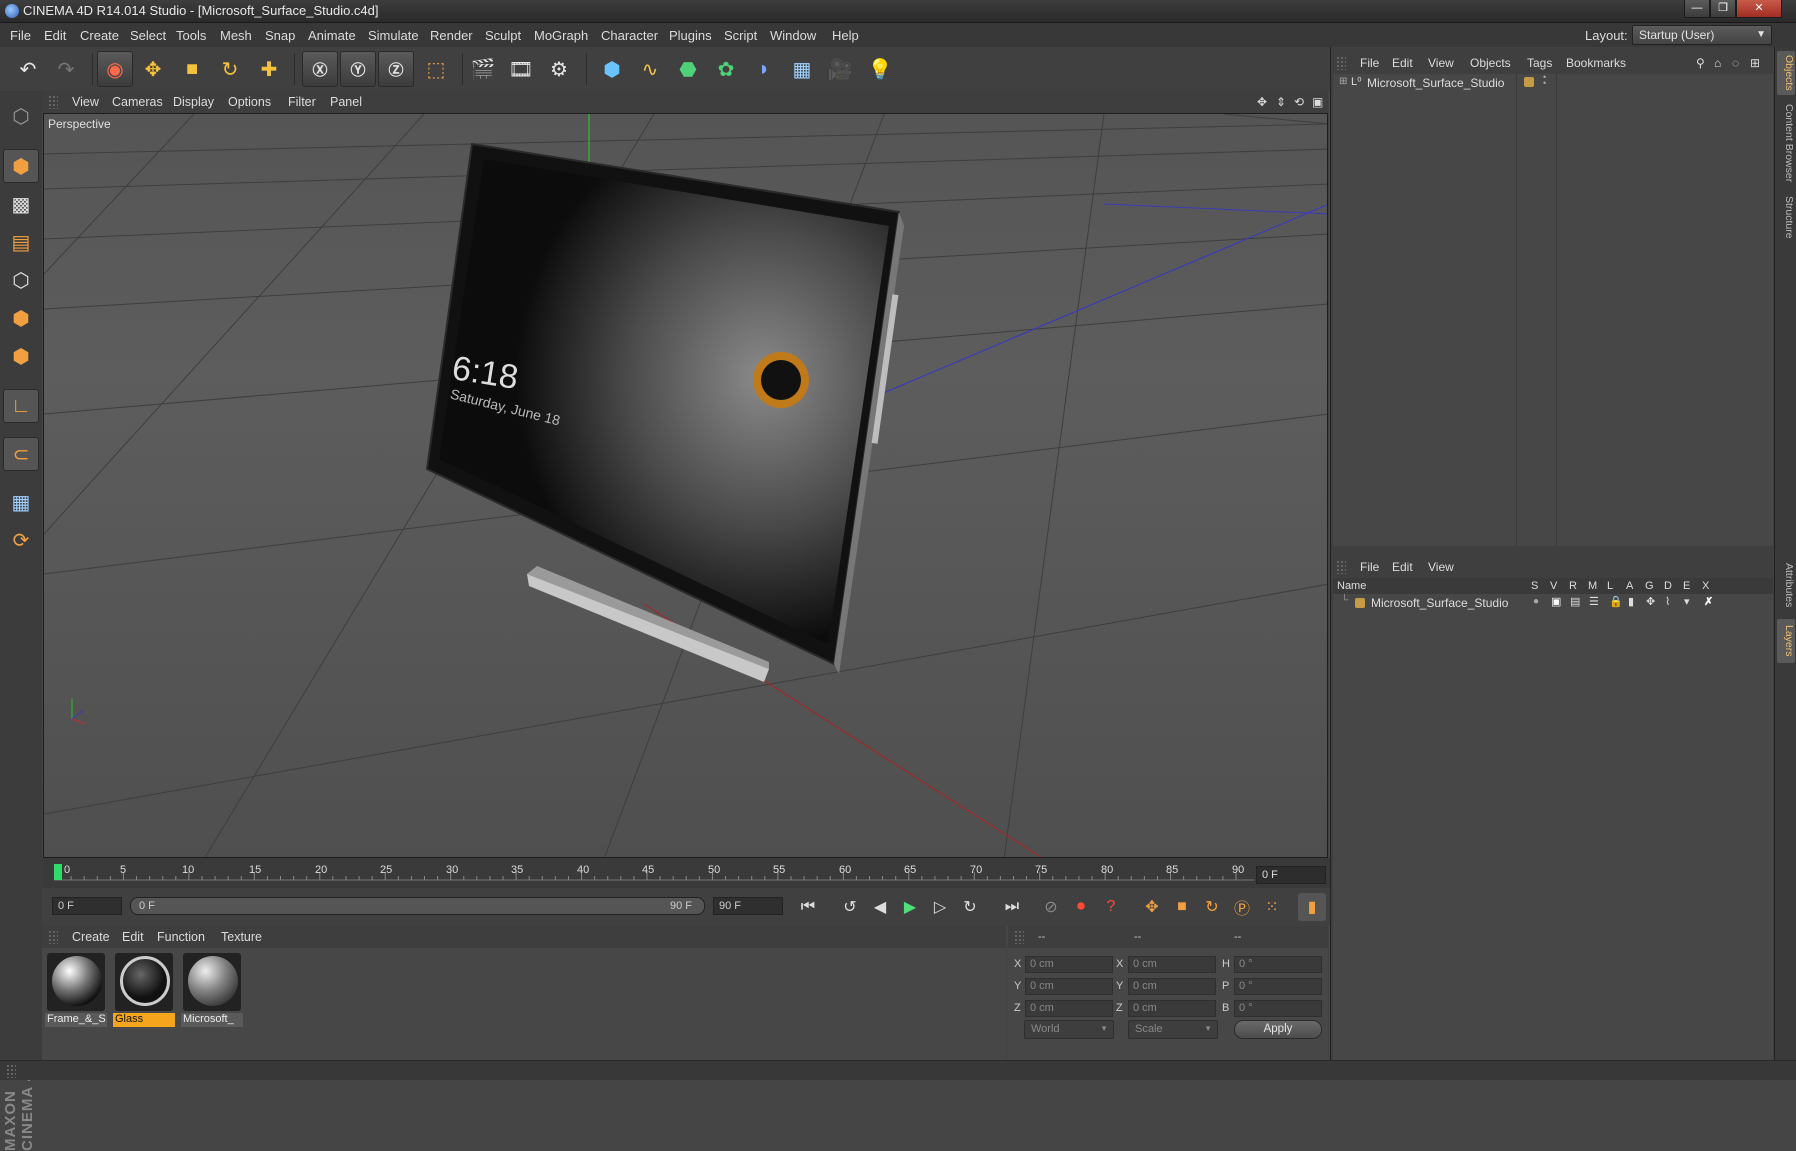  Describe the element at coordinates (793, 35) in the screenshot. I see `menu-window: Window` at that location.